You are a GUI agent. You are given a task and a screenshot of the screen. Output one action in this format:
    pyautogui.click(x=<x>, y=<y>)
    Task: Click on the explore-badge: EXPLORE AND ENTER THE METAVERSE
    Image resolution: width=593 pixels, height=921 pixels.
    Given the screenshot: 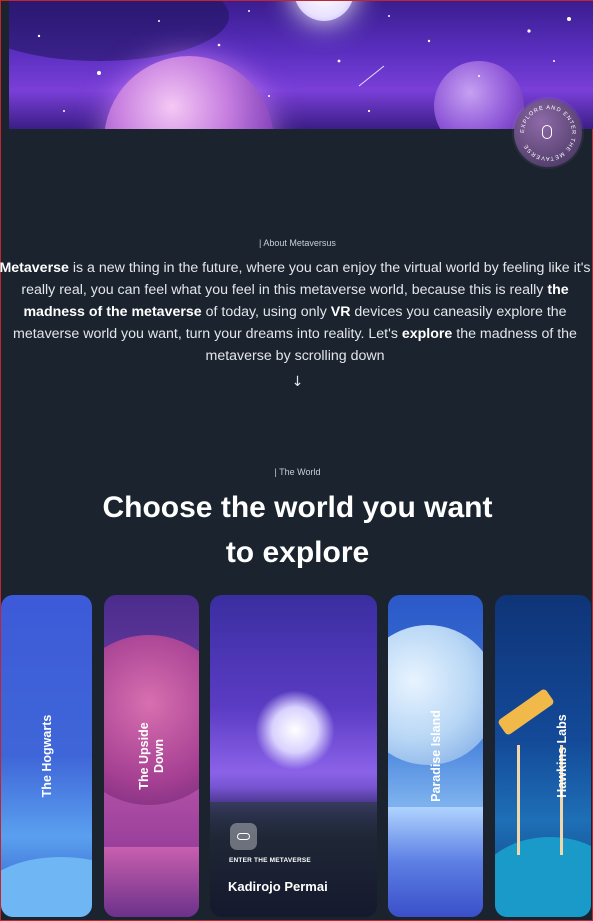 What is the action you would take?
    pyautogui.click(x=548, y=133)
    